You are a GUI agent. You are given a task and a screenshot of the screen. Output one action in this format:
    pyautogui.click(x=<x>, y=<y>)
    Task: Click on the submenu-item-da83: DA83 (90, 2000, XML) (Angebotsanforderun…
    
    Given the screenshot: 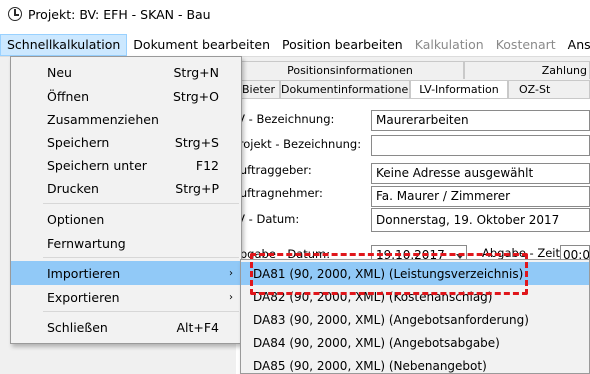 What is the action you would take?
    pyautogui.click(x=415, y=319)
    